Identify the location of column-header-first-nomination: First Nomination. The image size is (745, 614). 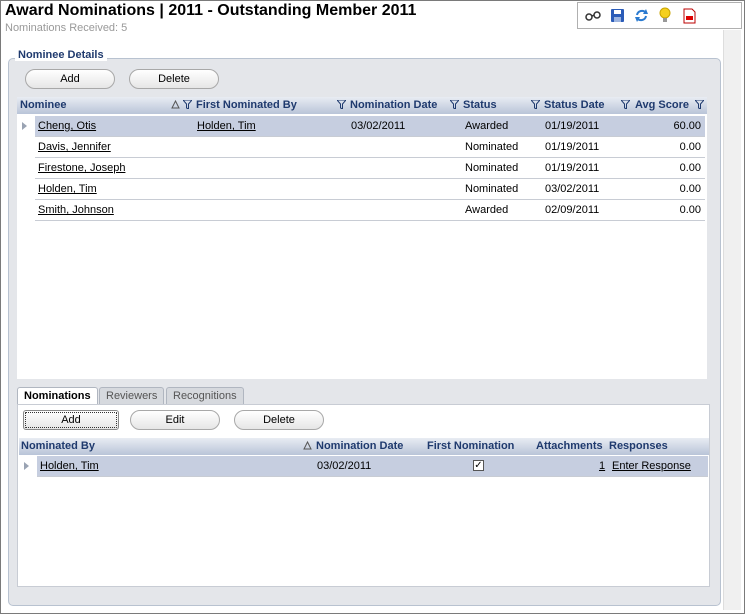
(470, 446).